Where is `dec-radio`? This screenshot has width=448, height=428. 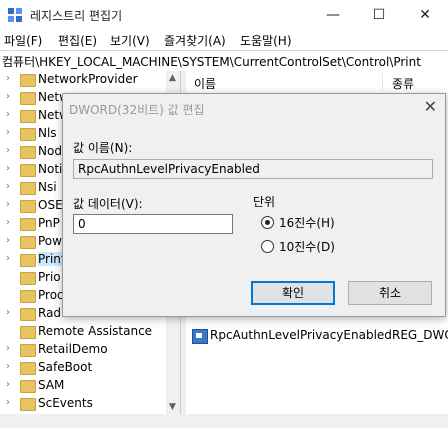 dec-radio is located at coordinates (267, 246).